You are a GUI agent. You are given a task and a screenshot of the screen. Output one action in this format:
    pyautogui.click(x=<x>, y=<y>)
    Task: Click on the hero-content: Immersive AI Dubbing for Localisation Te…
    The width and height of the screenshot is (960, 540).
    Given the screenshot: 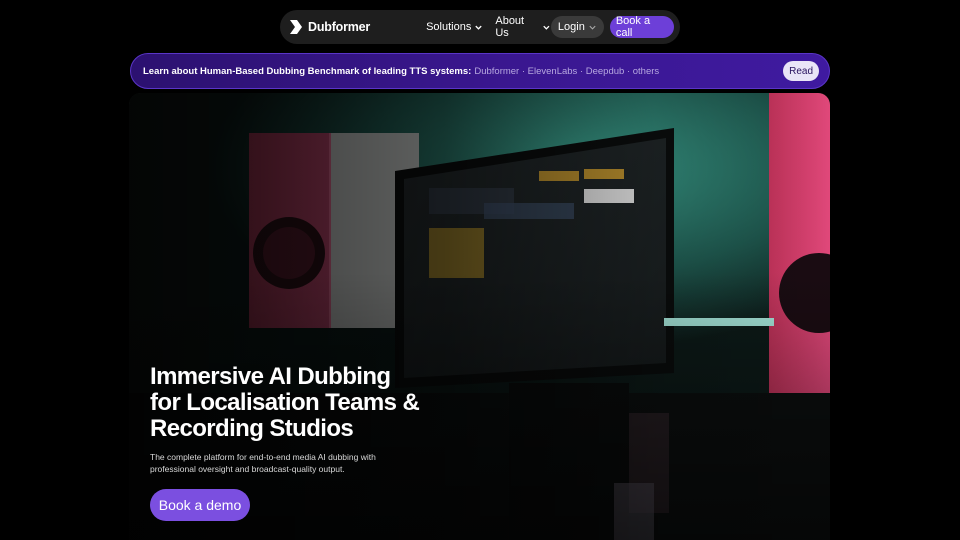 What is the action you would take?
    pyautogui.click(x=310, y=442)
    